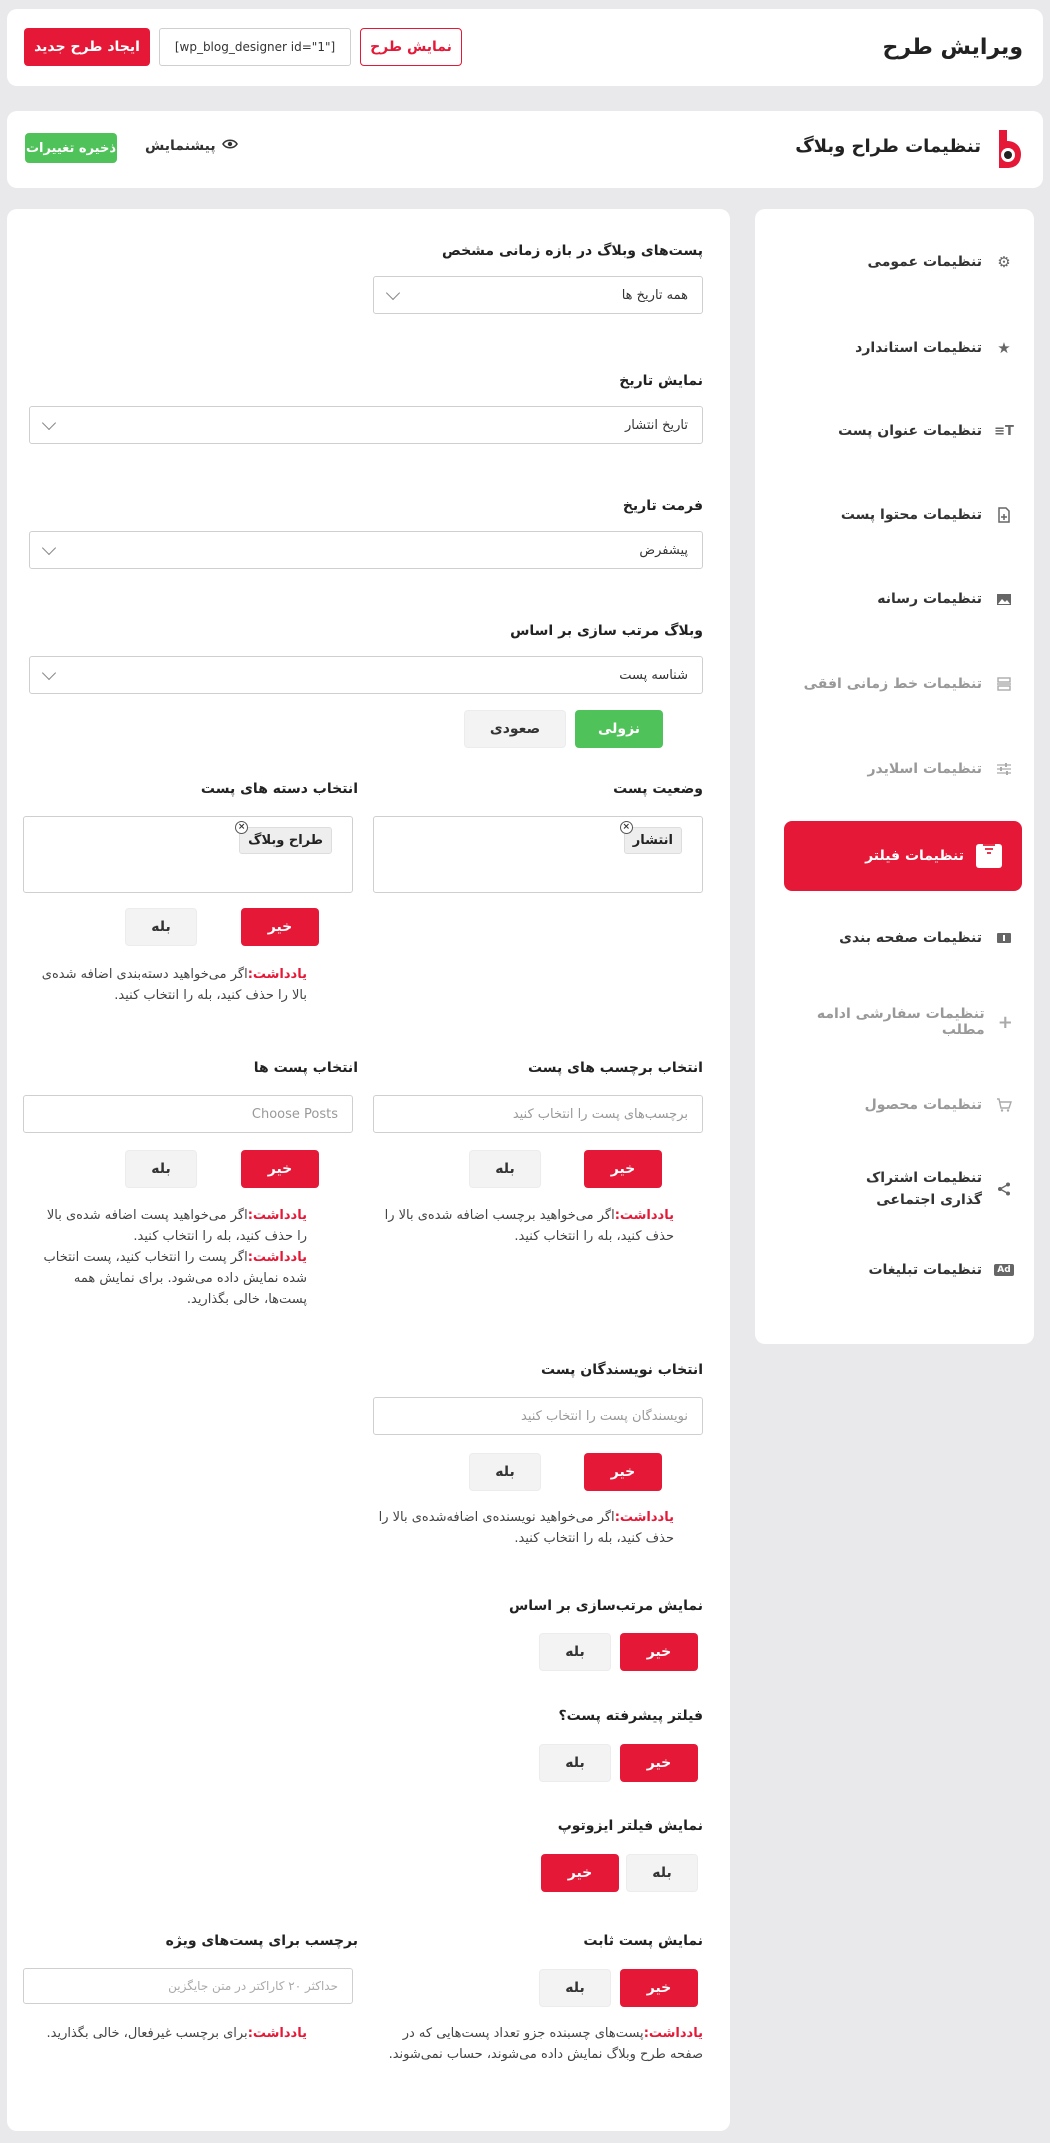  Describe the element at coordinates (229, 146) in the screenshot. I see `eye-icon` at that location.